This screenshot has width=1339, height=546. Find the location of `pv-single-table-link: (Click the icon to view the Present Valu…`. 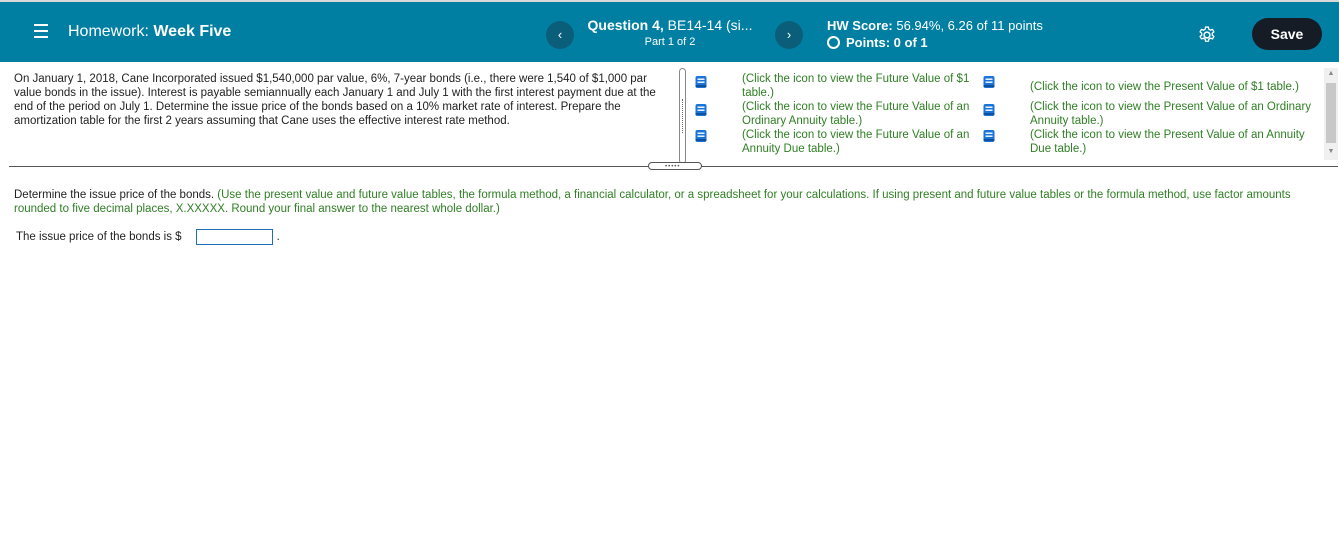

pv-single-table-link: (Click the icon to view the Present Valu… is located at coordinates (1176, 87).